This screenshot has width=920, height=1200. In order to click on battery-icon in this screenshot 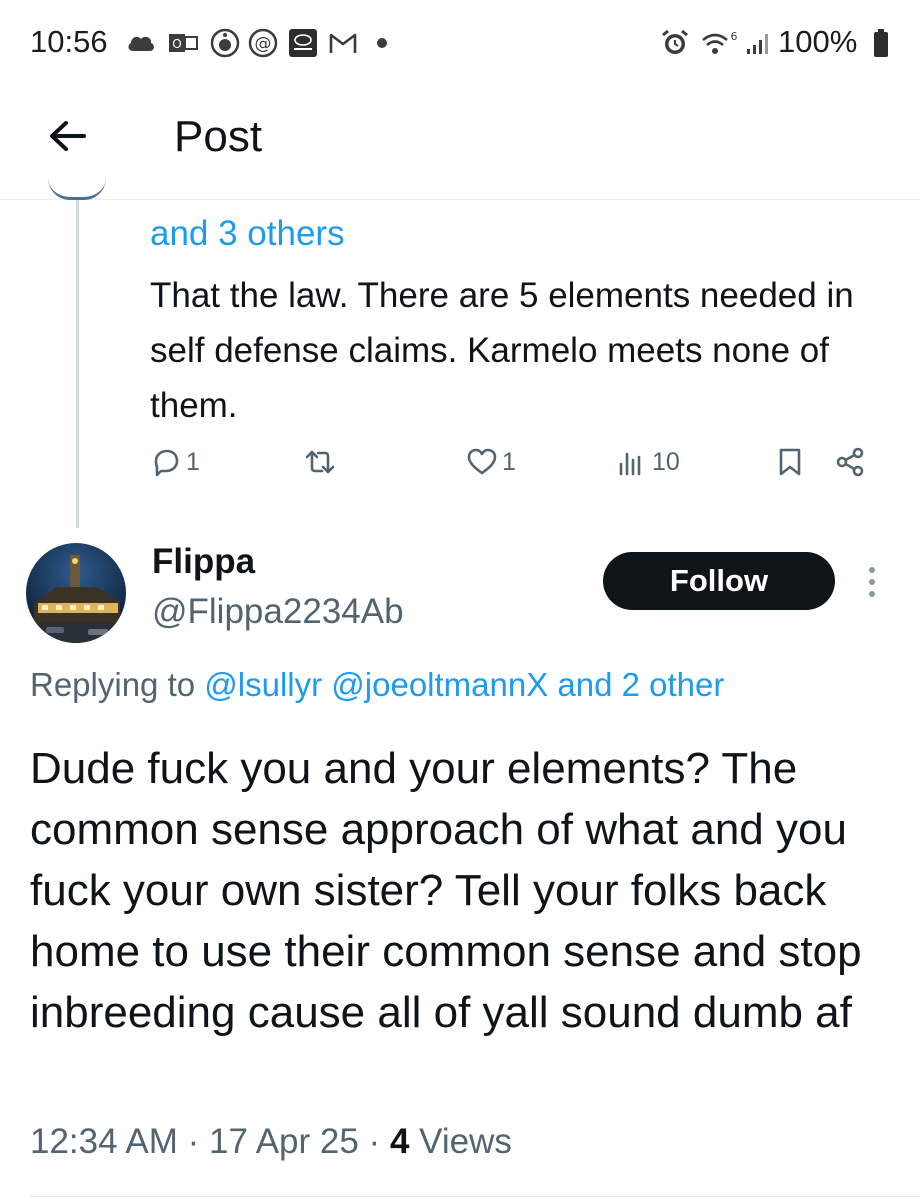, I will do `click(881, 43)`.